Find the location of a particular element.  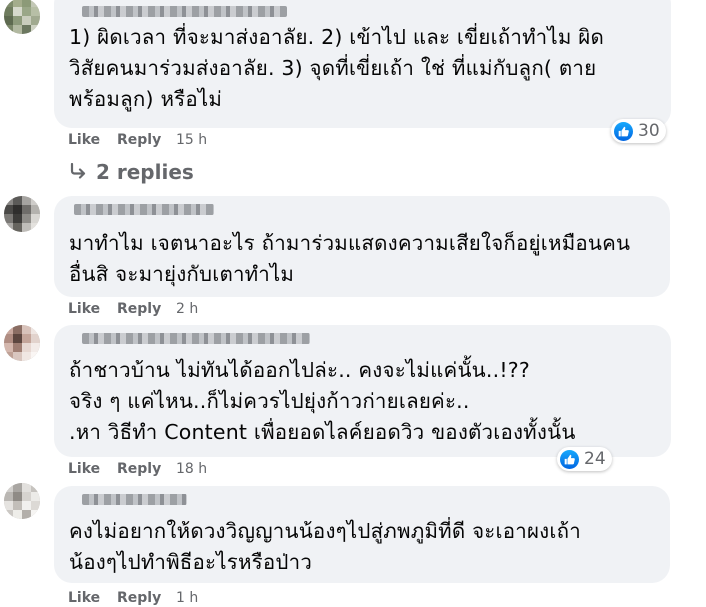

reaction-number: 24 is located at coordinates (595, 459).